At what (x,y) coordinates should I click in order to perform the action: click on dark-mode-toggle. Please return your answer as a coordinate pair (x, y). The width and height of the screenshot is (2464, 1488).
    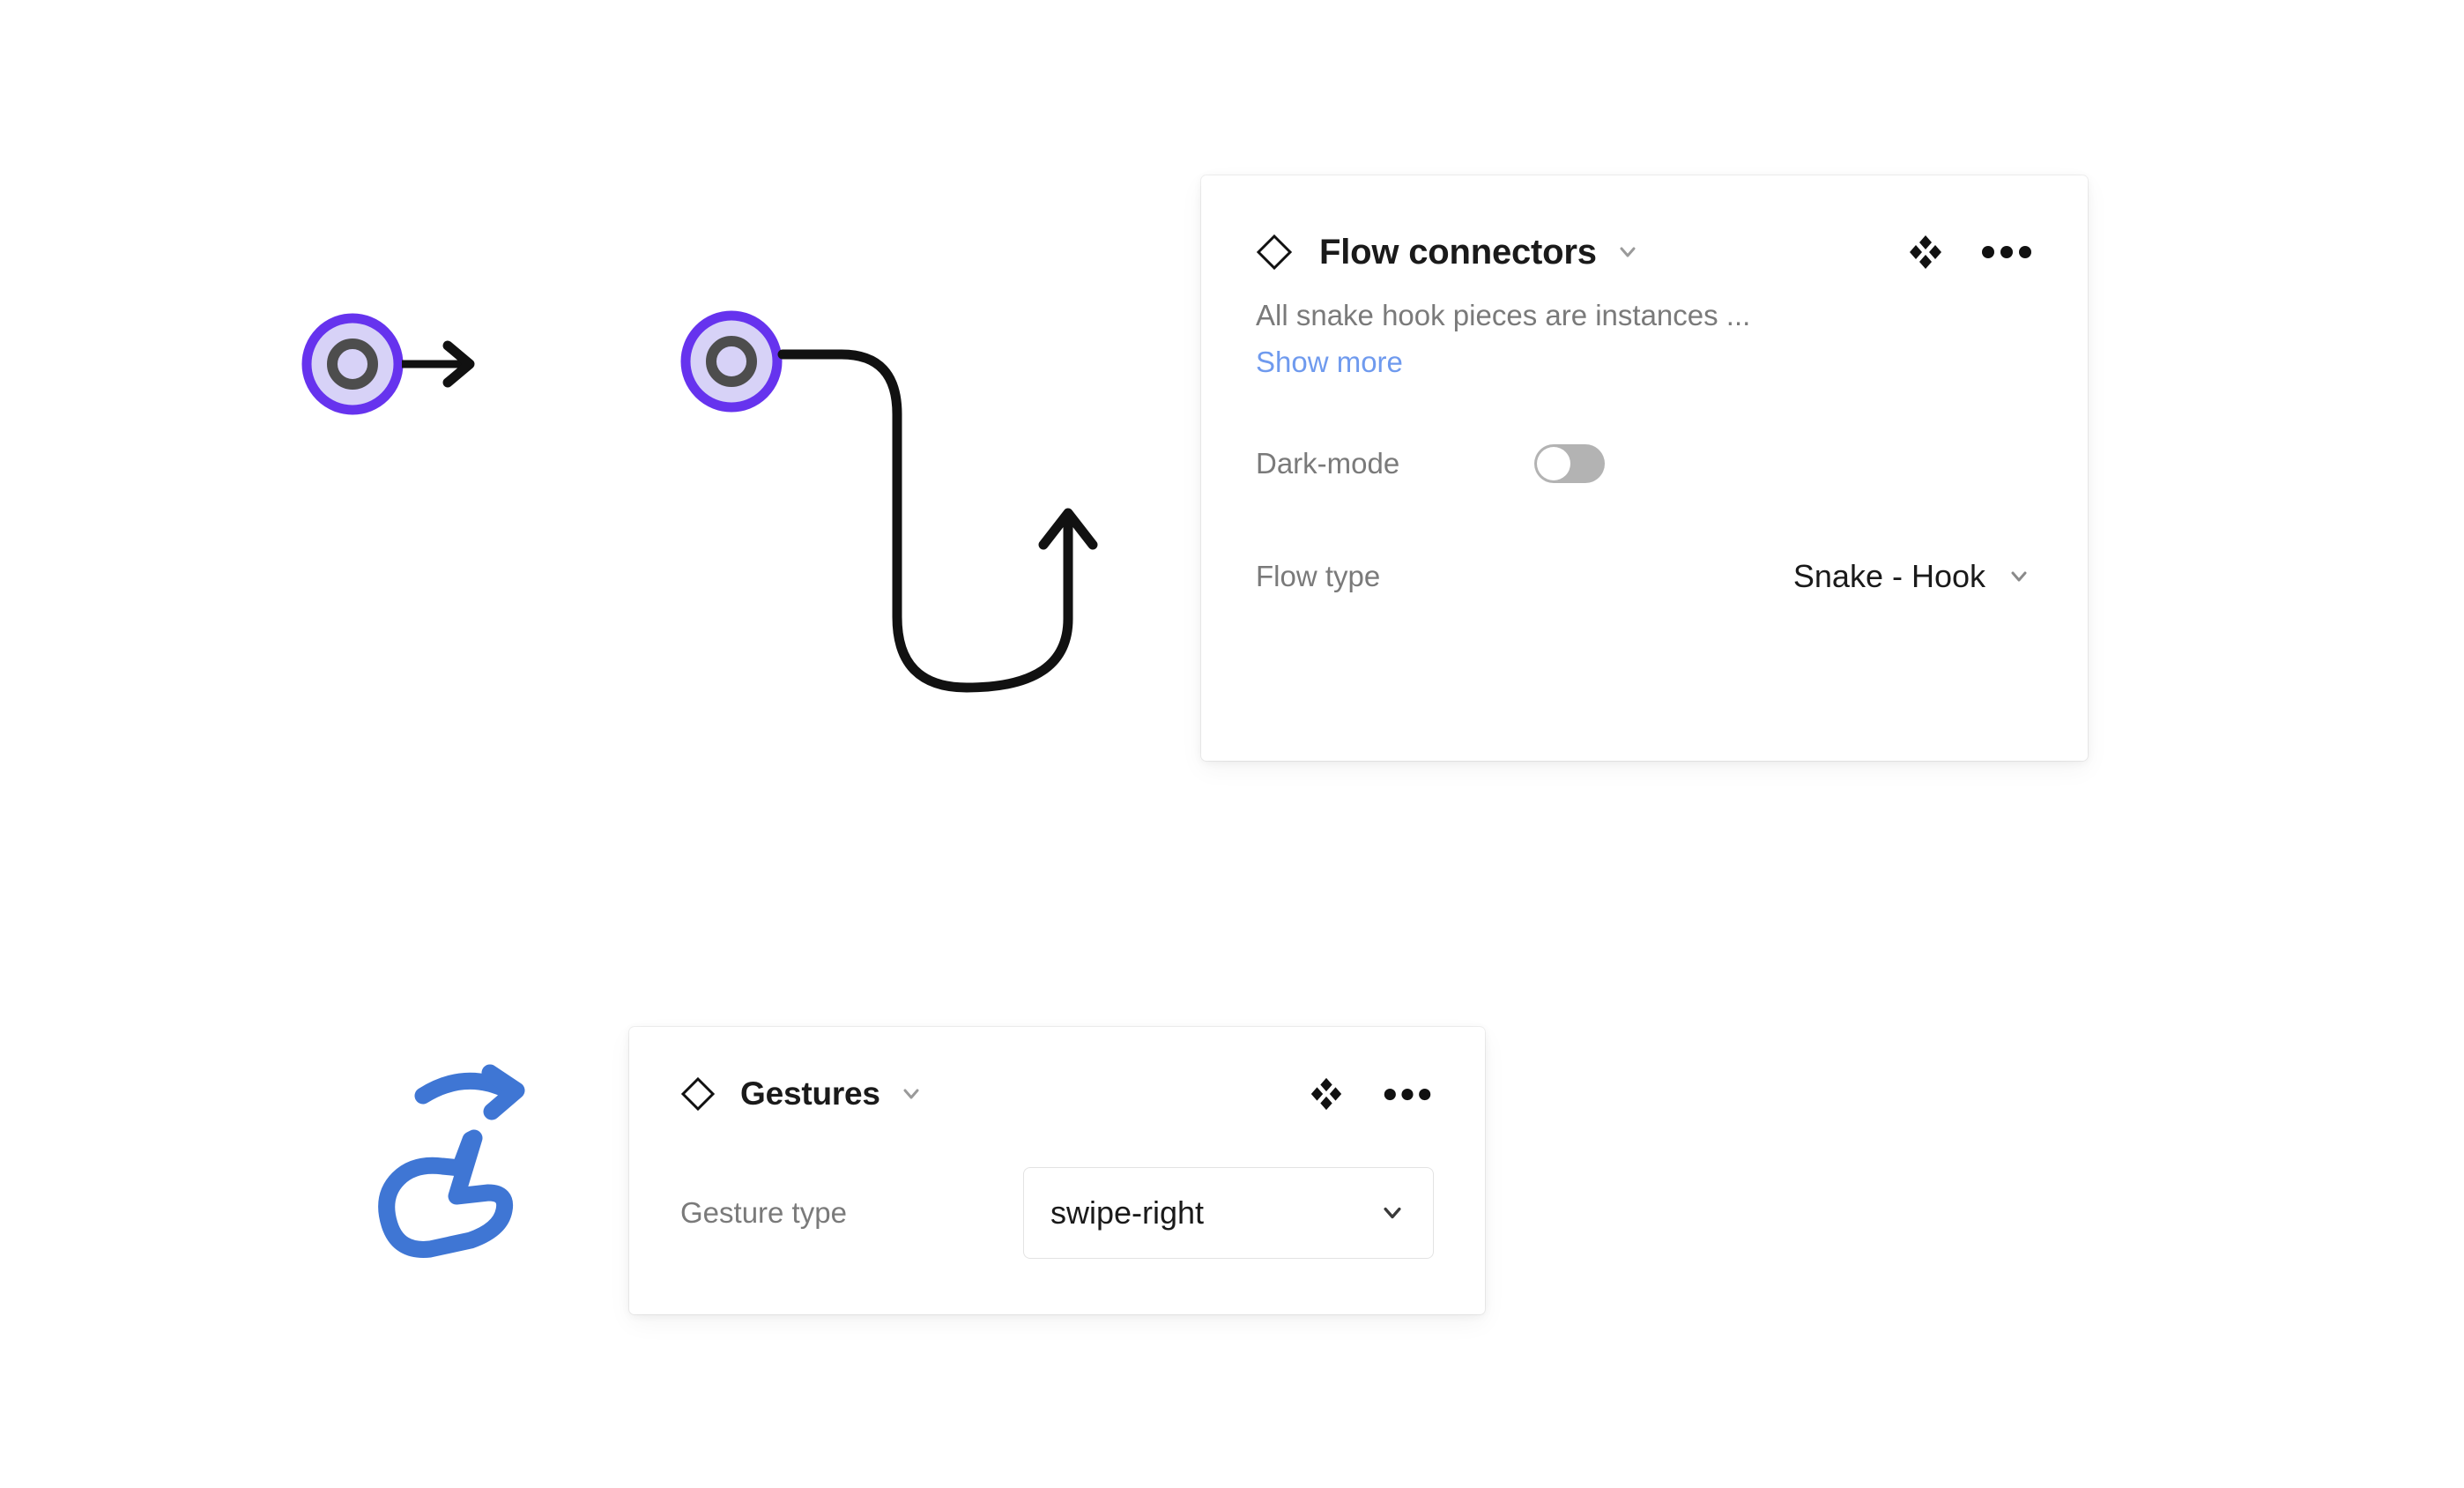
    Looking at the image, I should click on (1570, 464).